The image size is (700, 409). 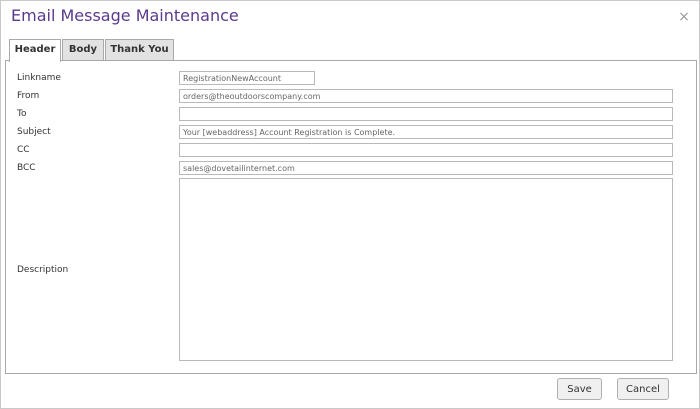 I want to click on from-label: From, so click(x=28, y=96).